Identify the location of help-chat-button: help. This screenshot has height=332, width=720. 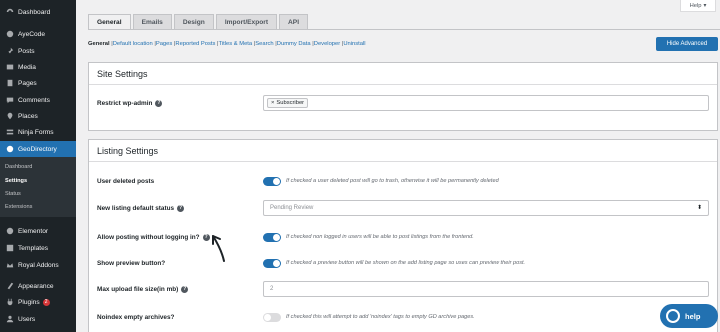
(689, 316).